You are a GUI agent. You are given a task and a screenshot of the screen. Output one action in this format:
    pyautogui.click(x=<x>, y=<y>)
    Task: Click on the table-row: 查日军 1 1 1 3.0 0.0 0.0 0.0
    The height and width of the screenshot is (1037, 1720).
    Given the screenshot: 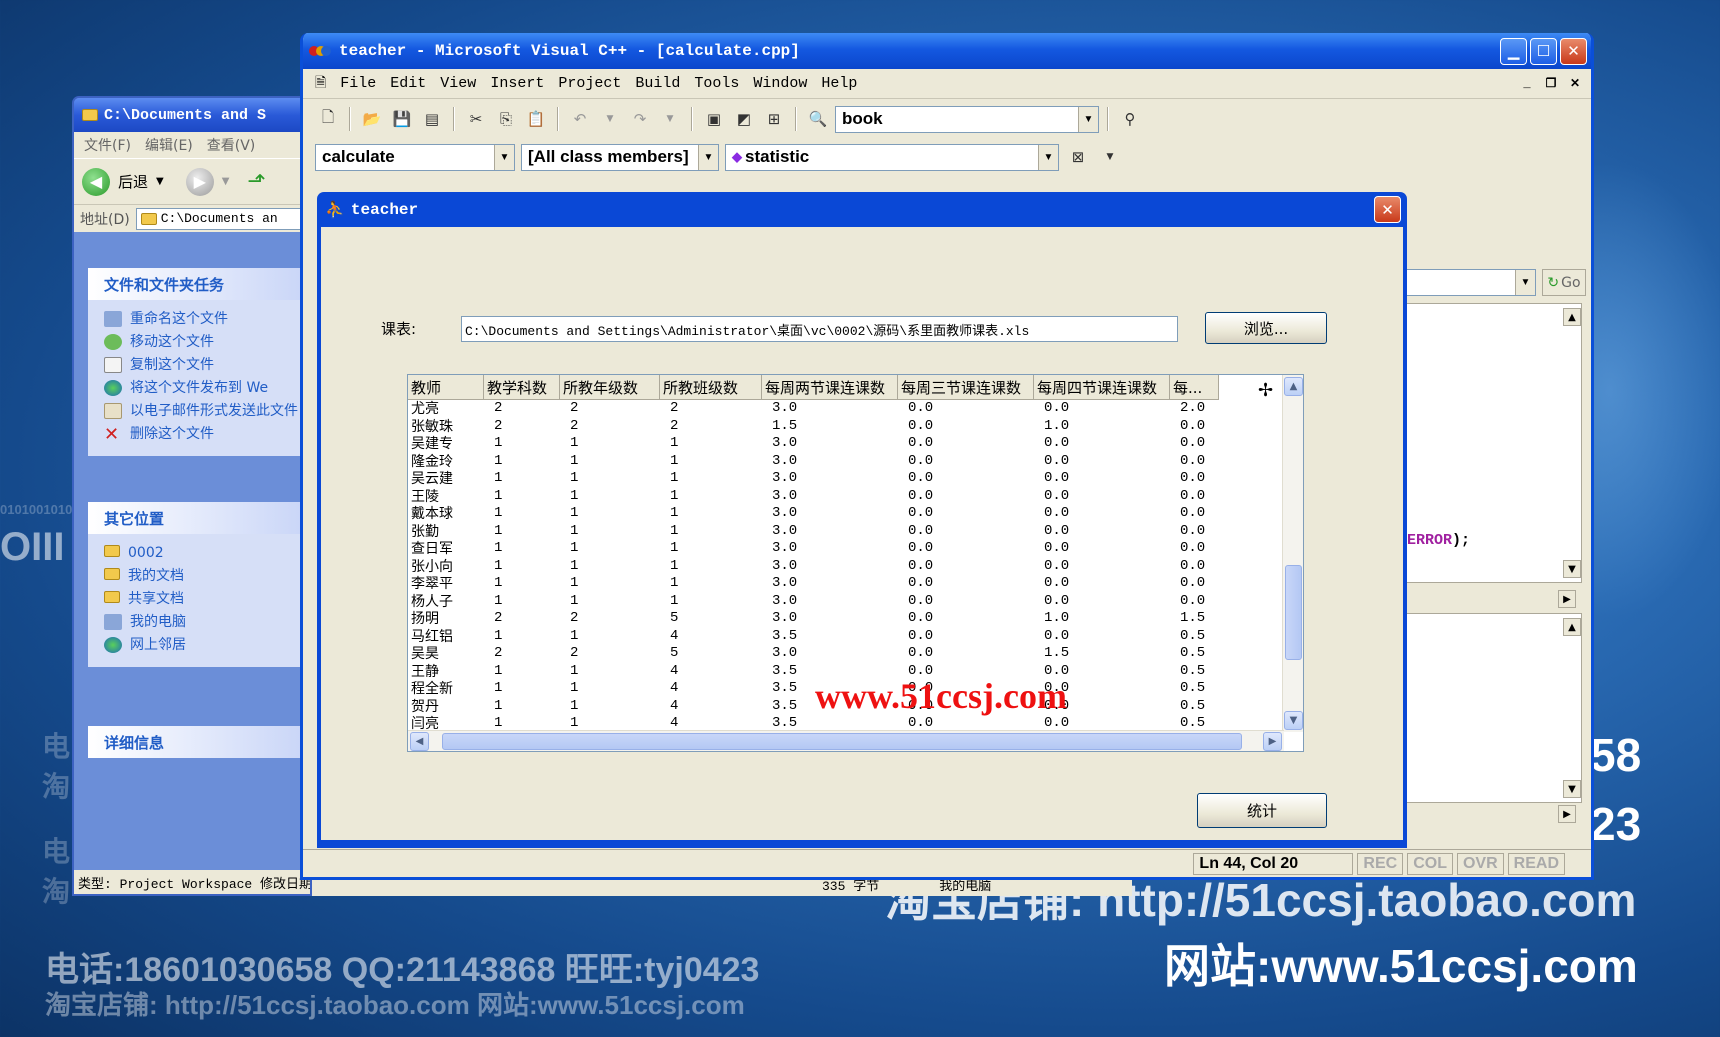 What is the action you would take?
    pyautogui.click(x=845, y=549)
    